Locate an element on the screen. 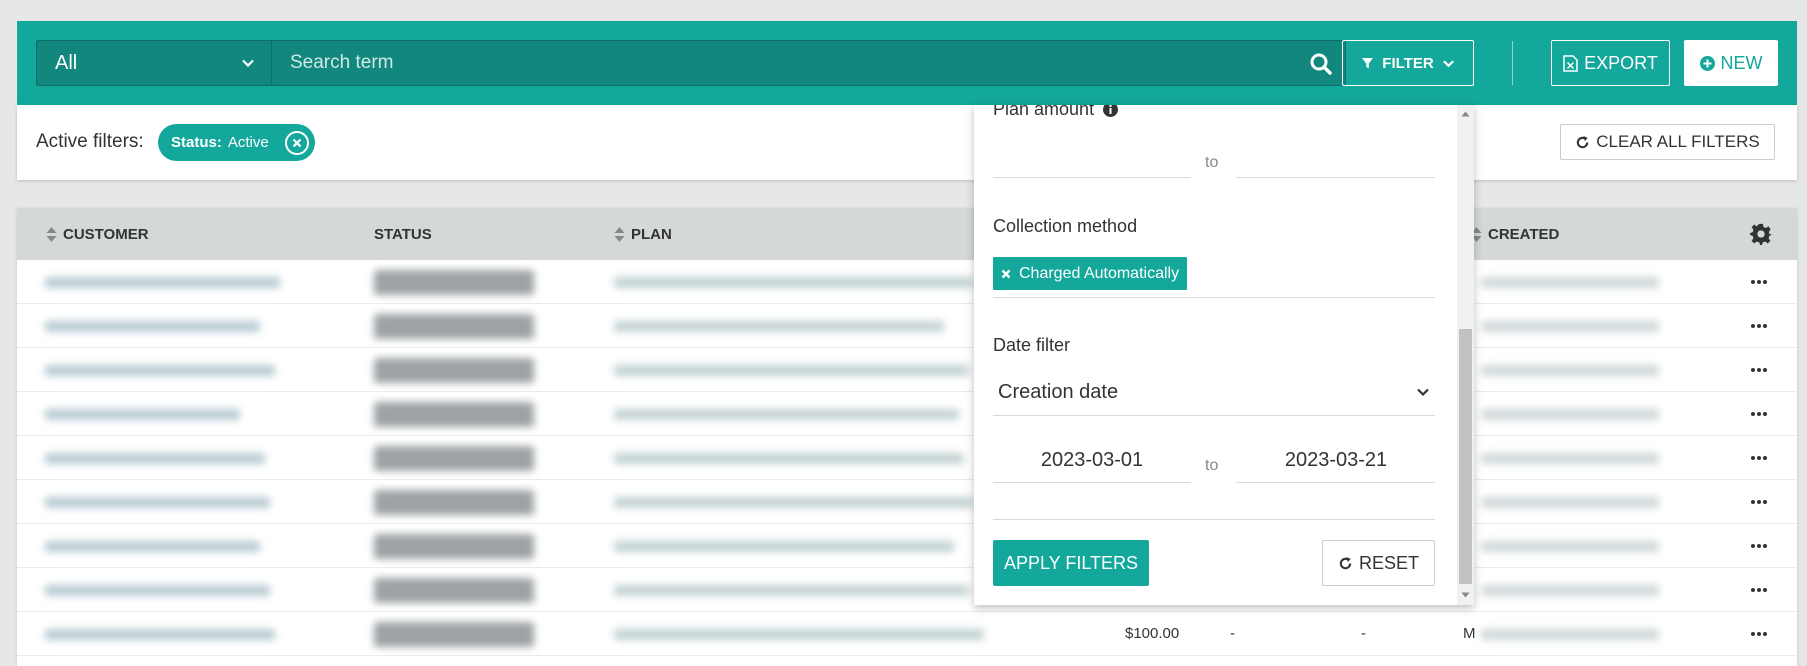  top-toolbar: All FILTER EXPORT NEW is located at coordinates (907, 63).